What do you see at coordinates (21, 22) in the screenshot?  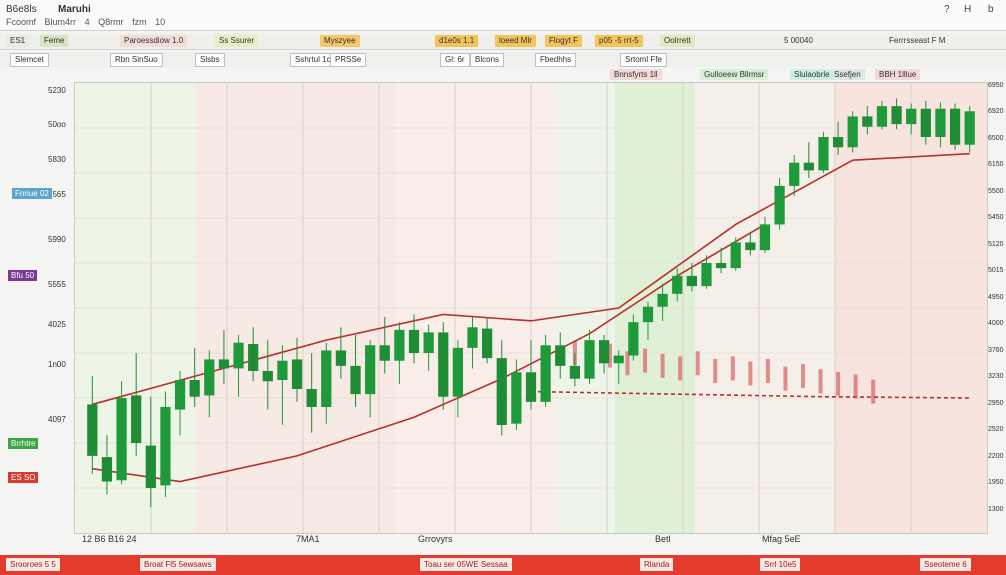 I see `menu-item-file: Fcoomf` at bounding box center [21, 22].